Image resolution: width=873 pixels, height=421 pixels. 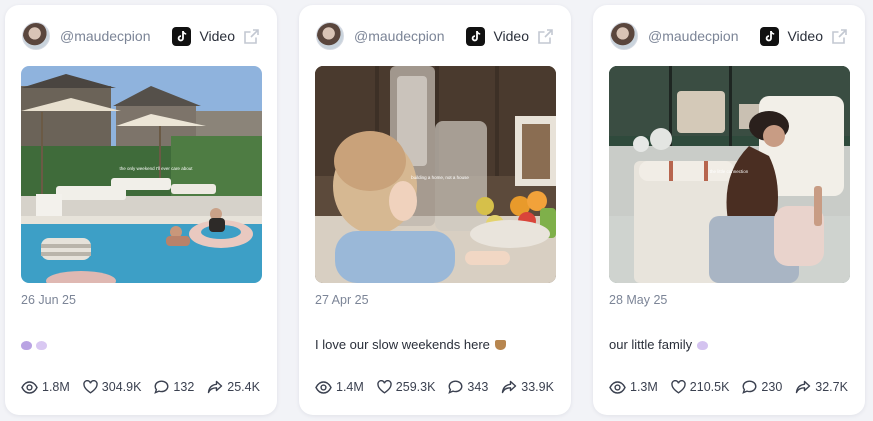 What do you see at coordinates (415, 387) in the screenshot?
I see `likes-count: 259.3K` at bounding box center [415, 387].